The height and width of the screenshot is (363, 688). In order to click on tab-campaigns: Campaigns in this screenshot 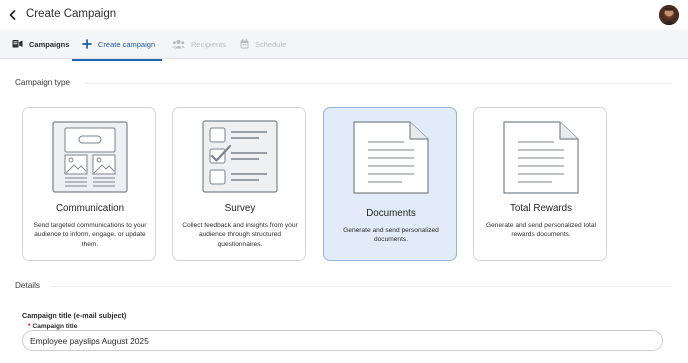, I will do `click(40, 44)`.